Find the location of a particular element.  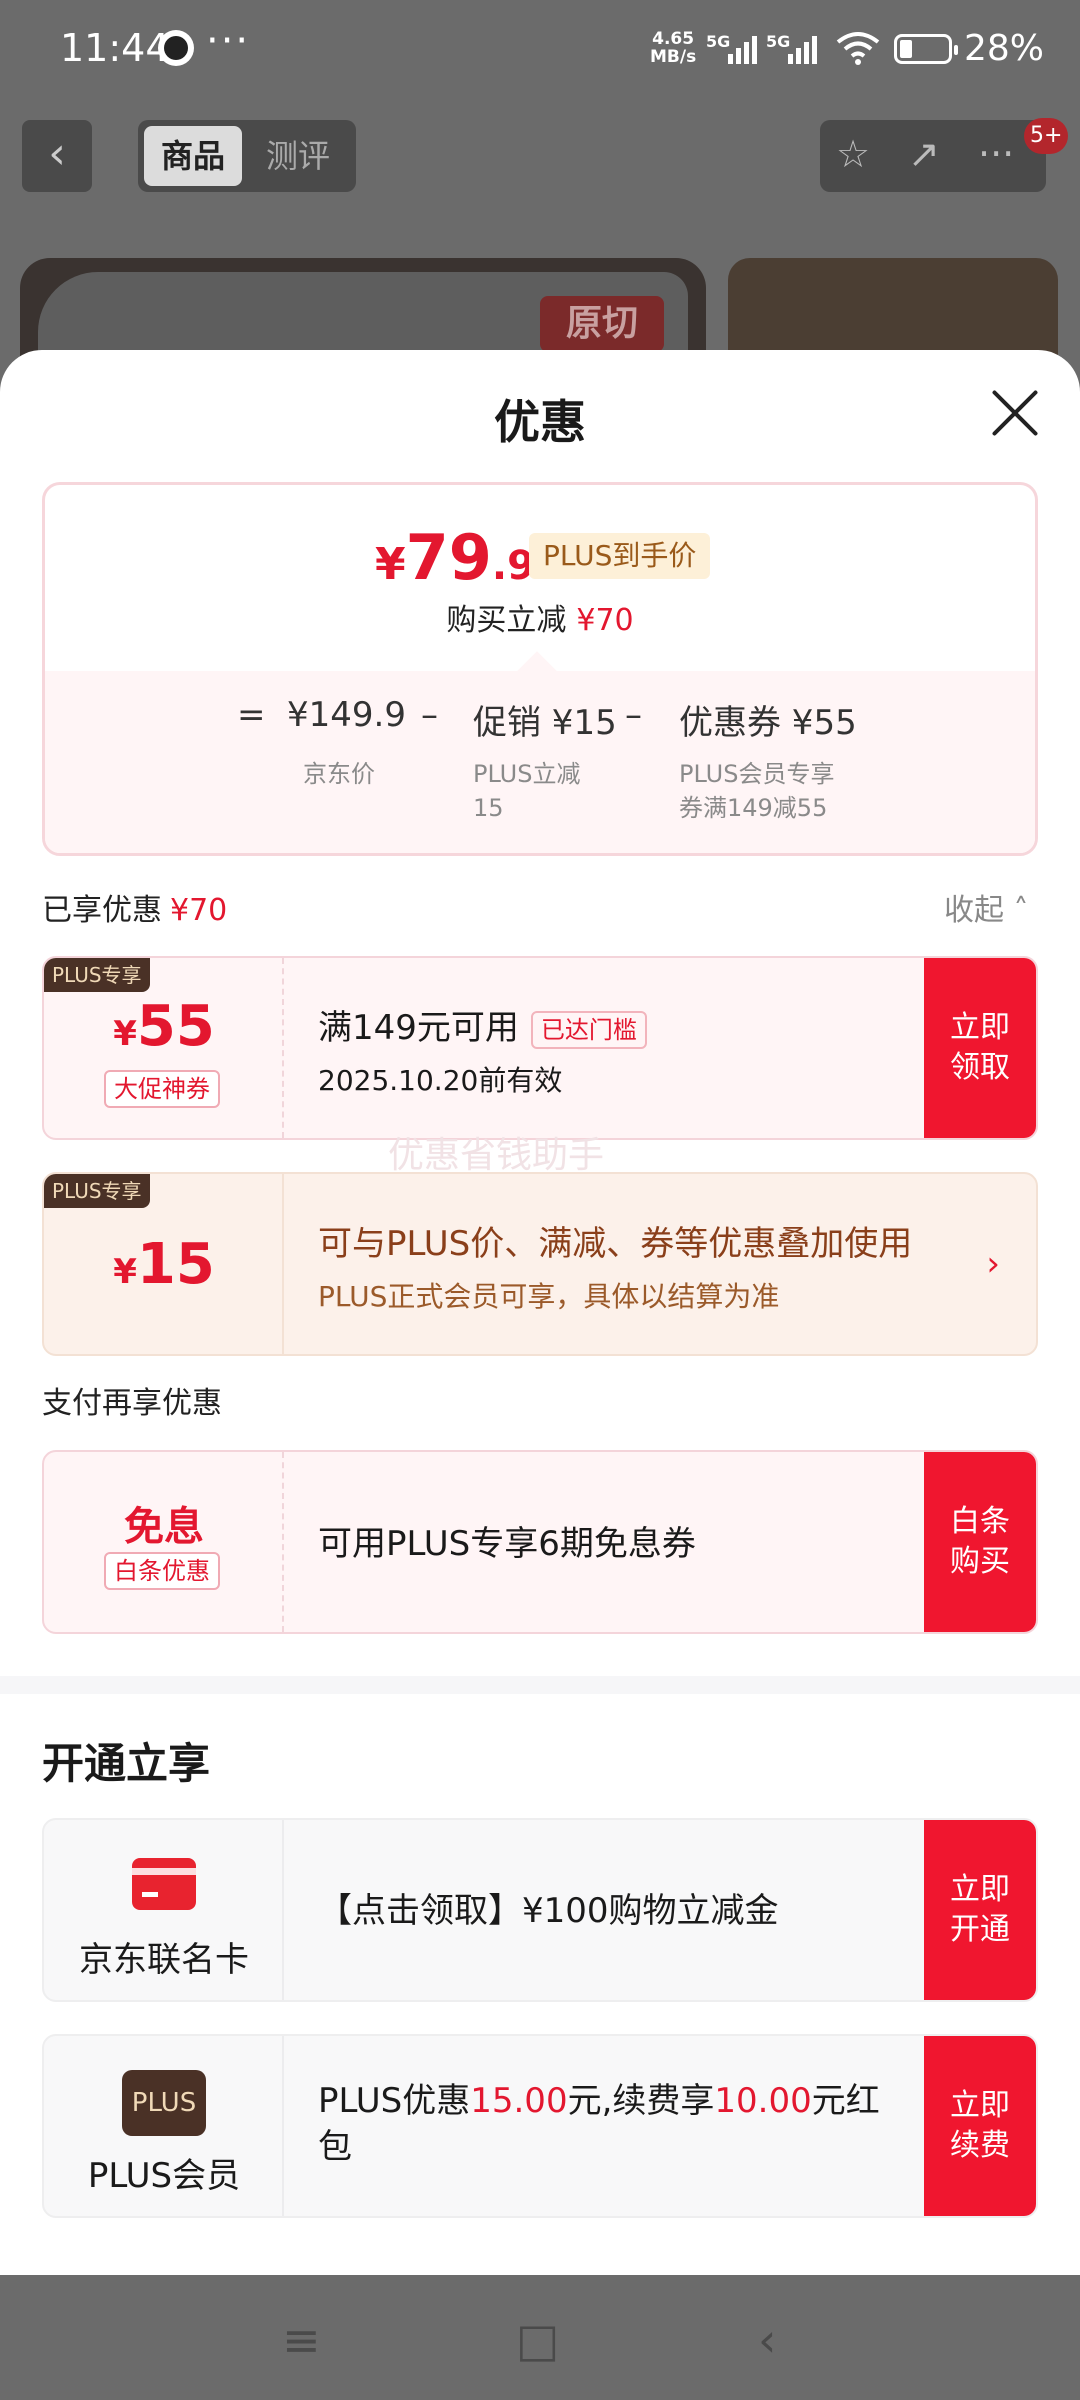

tab-goods: 商品 is located at coordinates (193, 156).